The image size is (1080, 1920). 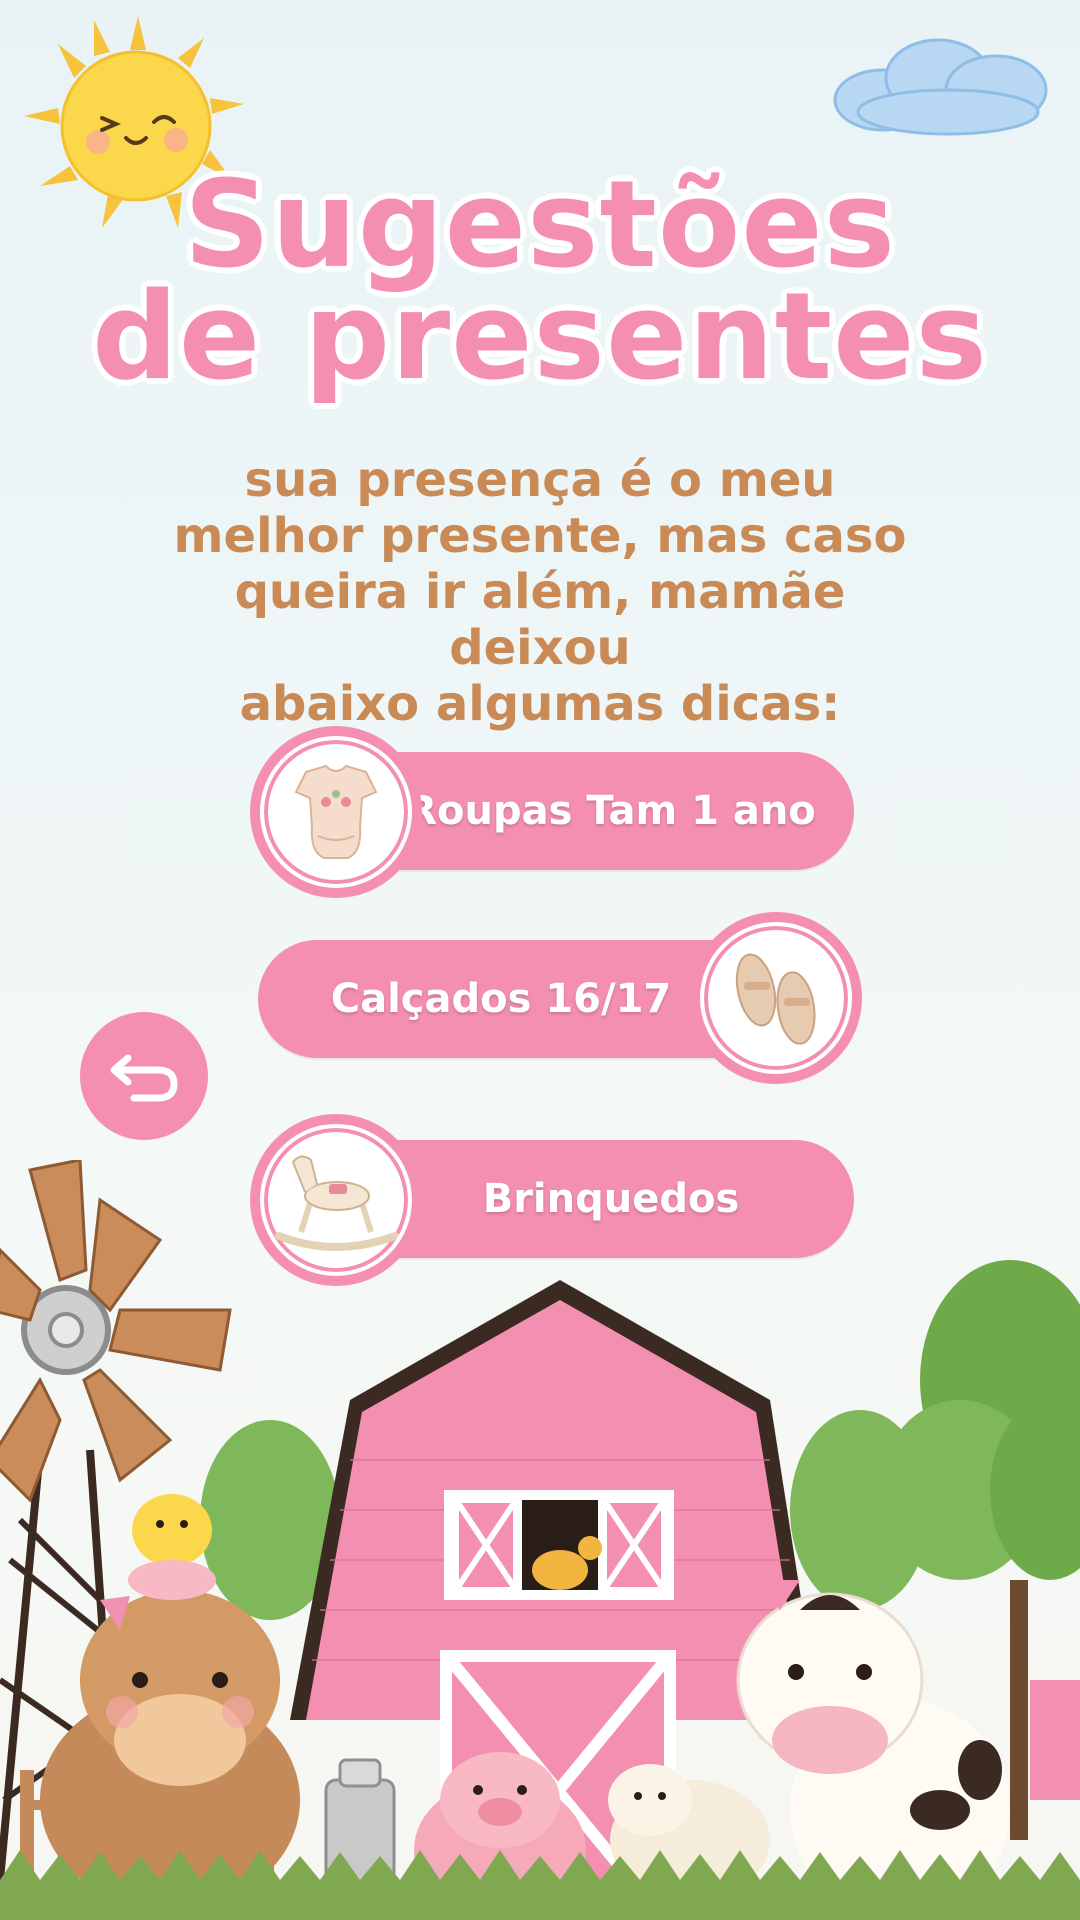 I want to click on cloud-illustration, so click(x=940, y=87).